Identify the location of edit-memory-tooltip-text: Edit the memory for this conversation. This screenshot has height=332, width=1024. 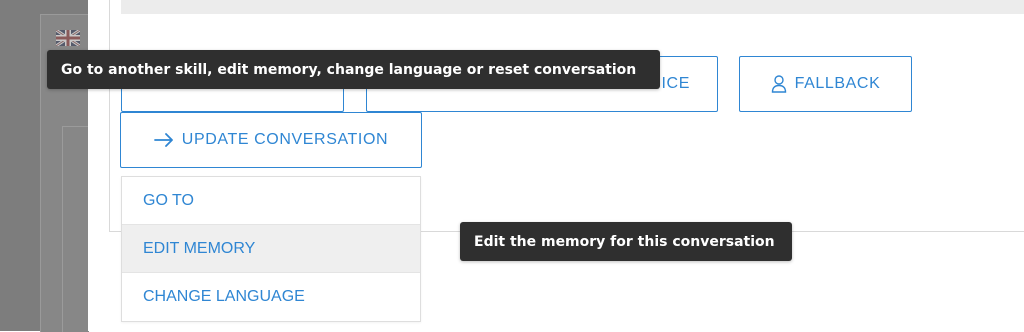
(624, 241).